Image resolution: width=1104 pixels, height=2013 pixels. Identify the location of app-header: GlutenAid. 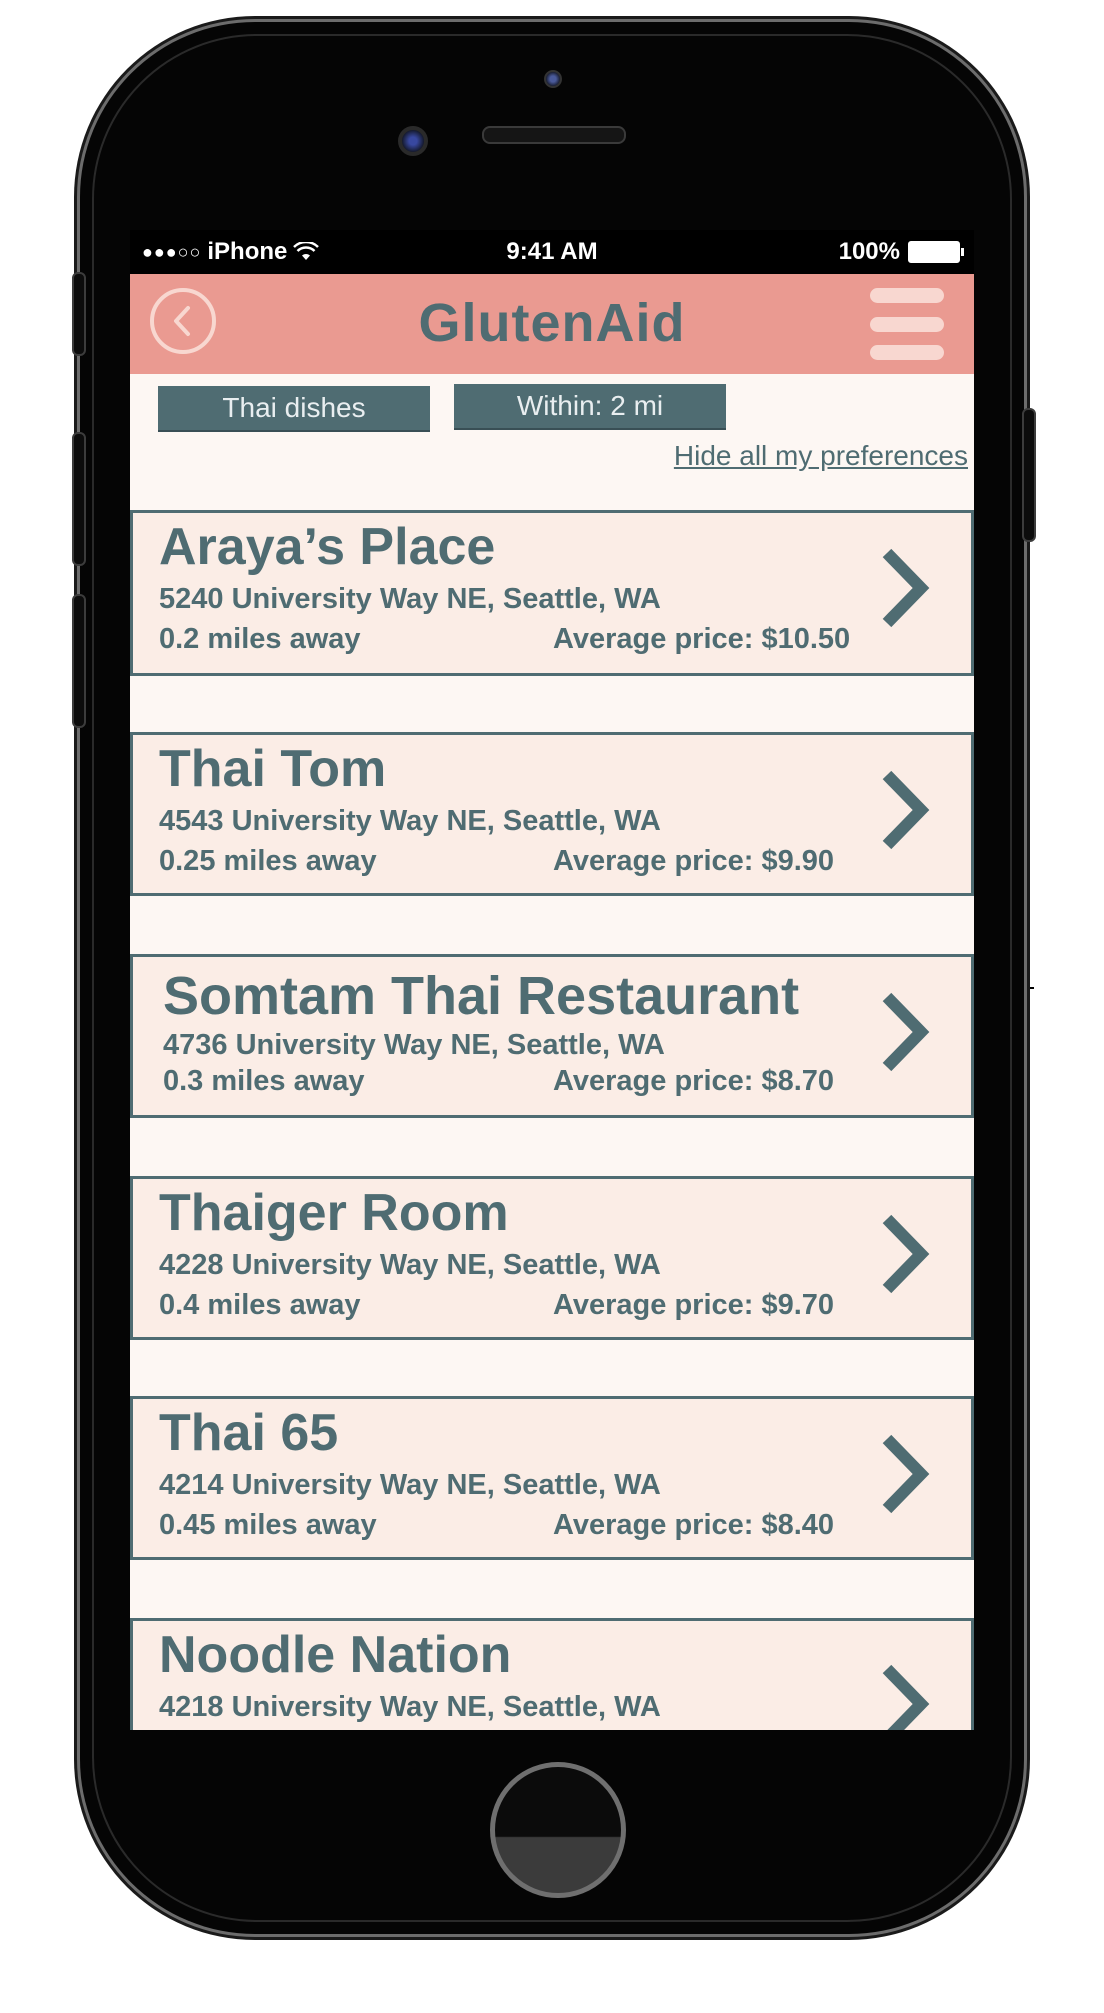
(552, 324).